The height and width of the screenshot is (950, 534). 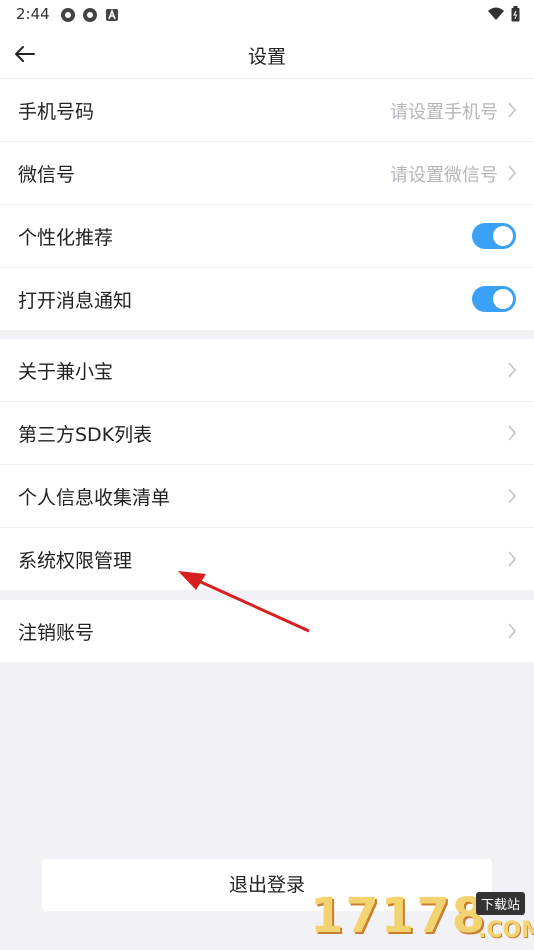 What do you see at coordinates (266, 57) in the screenshot?
I see `page-title: 设置` at bounding box center [266, 57].